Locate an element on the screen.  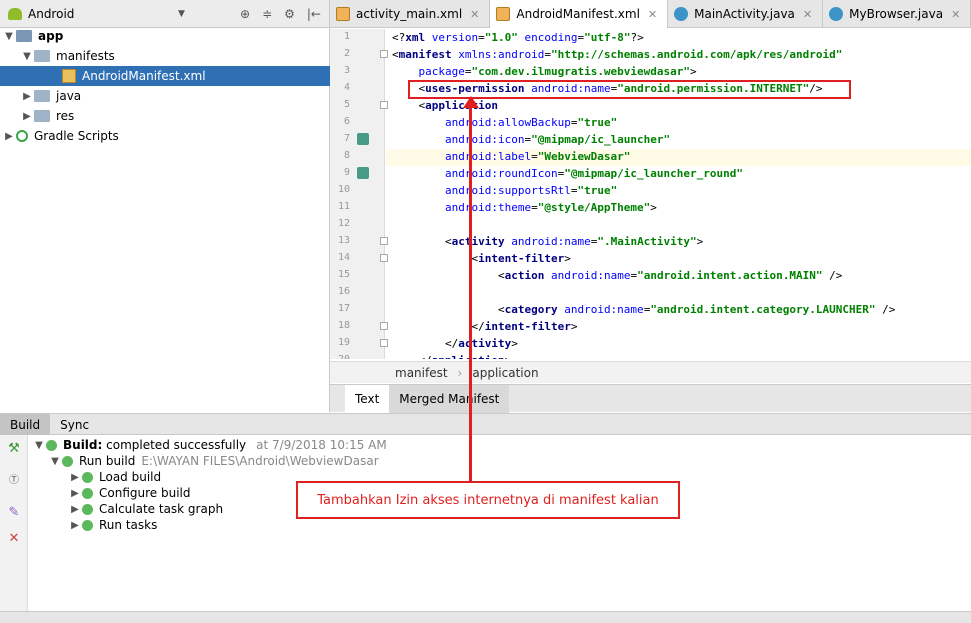
code-line: <activity android:name=".MainActivity"> is located at coordinates (547, 241).